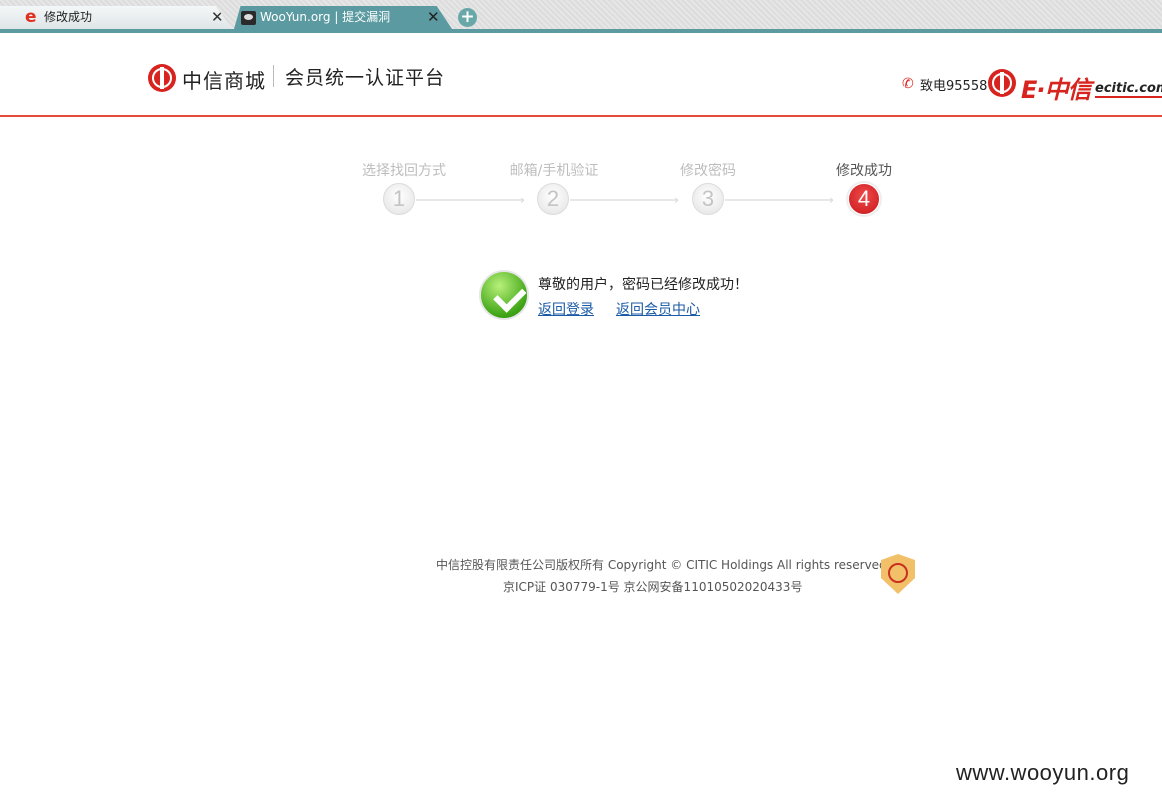 The height and width of the screenshot is (802, 1162). I want to click on step-number-1: 1, so click(399, 199).